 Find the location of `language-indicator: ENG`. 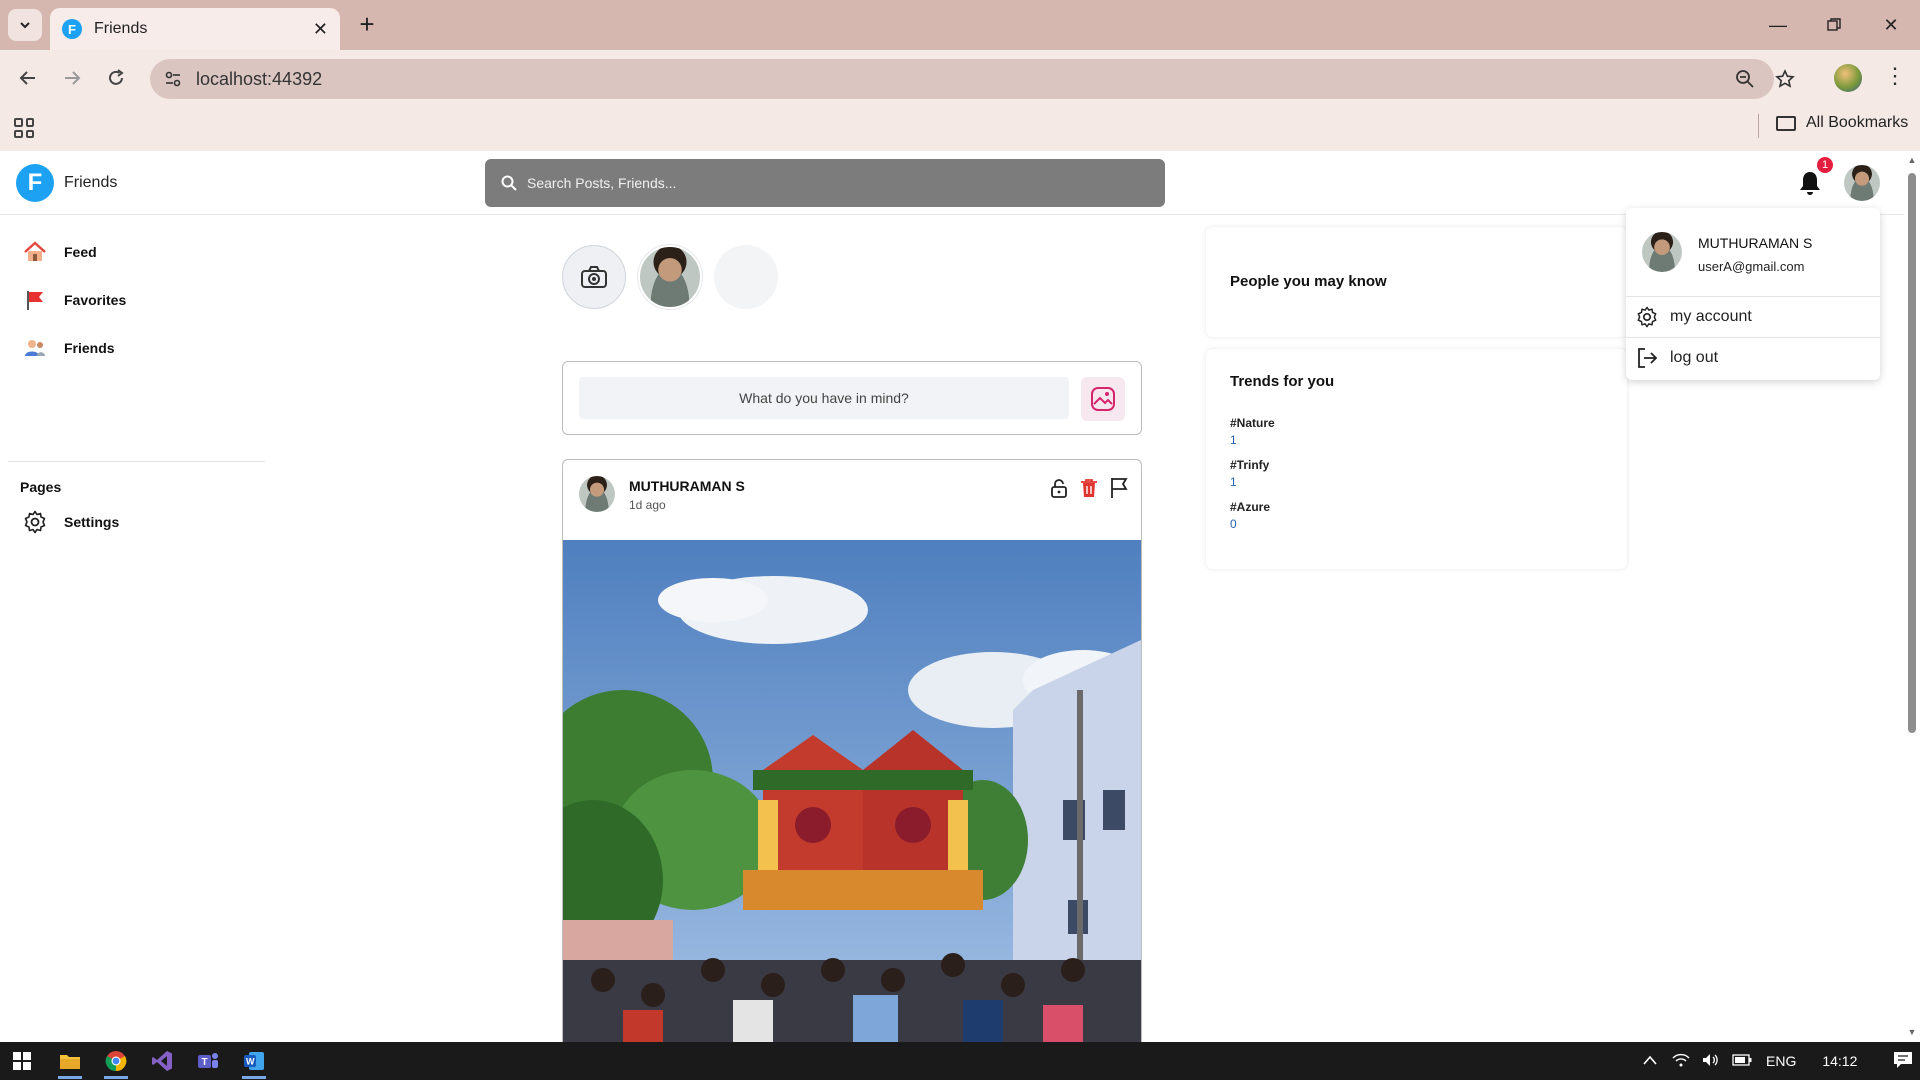

language-indicator: ENG is located at coordinates (1781, 1061).